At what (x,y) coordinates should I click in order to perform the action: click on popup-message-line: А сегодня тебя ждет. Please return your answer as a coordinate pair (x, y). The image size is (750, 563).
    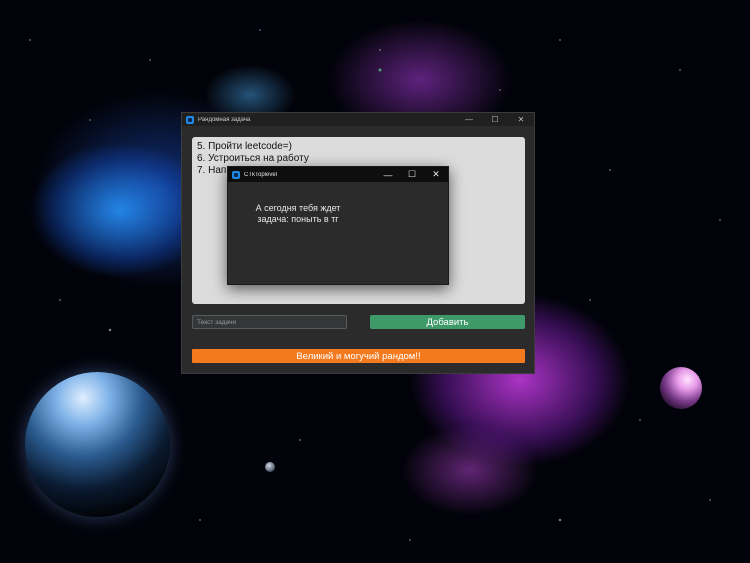
    Looking at the image, I should click on (298, 208).